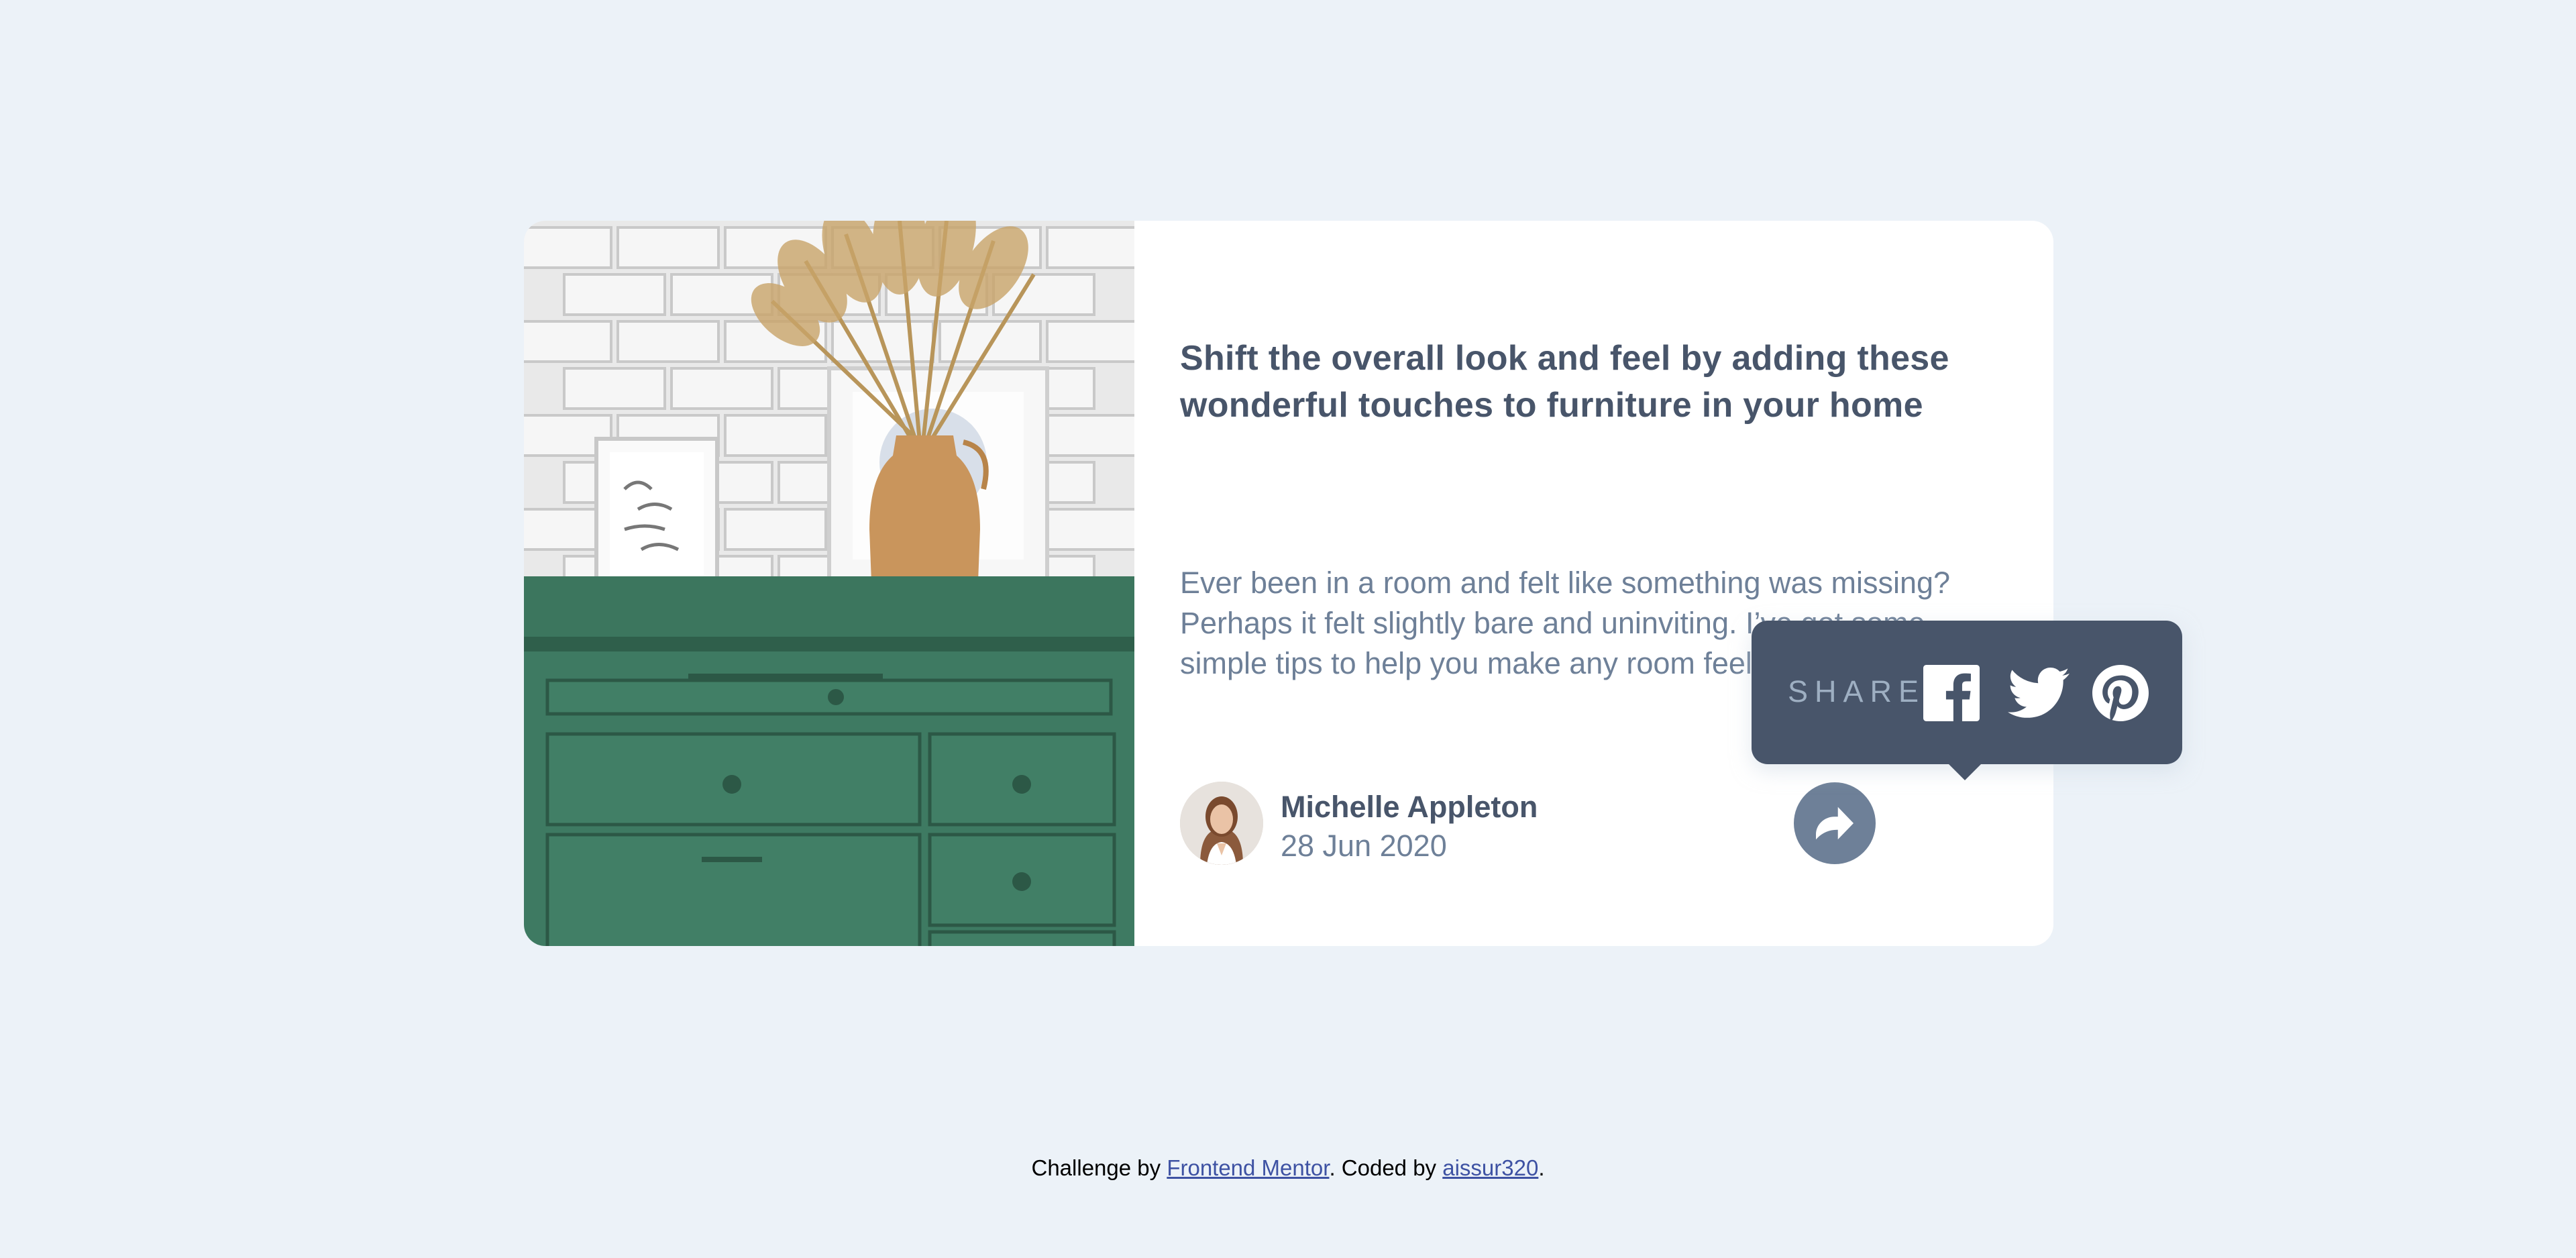  Describe the element at coordinates (1409, 807) in the screenshot. I see `author-name: Michelle Appleton` at that location.